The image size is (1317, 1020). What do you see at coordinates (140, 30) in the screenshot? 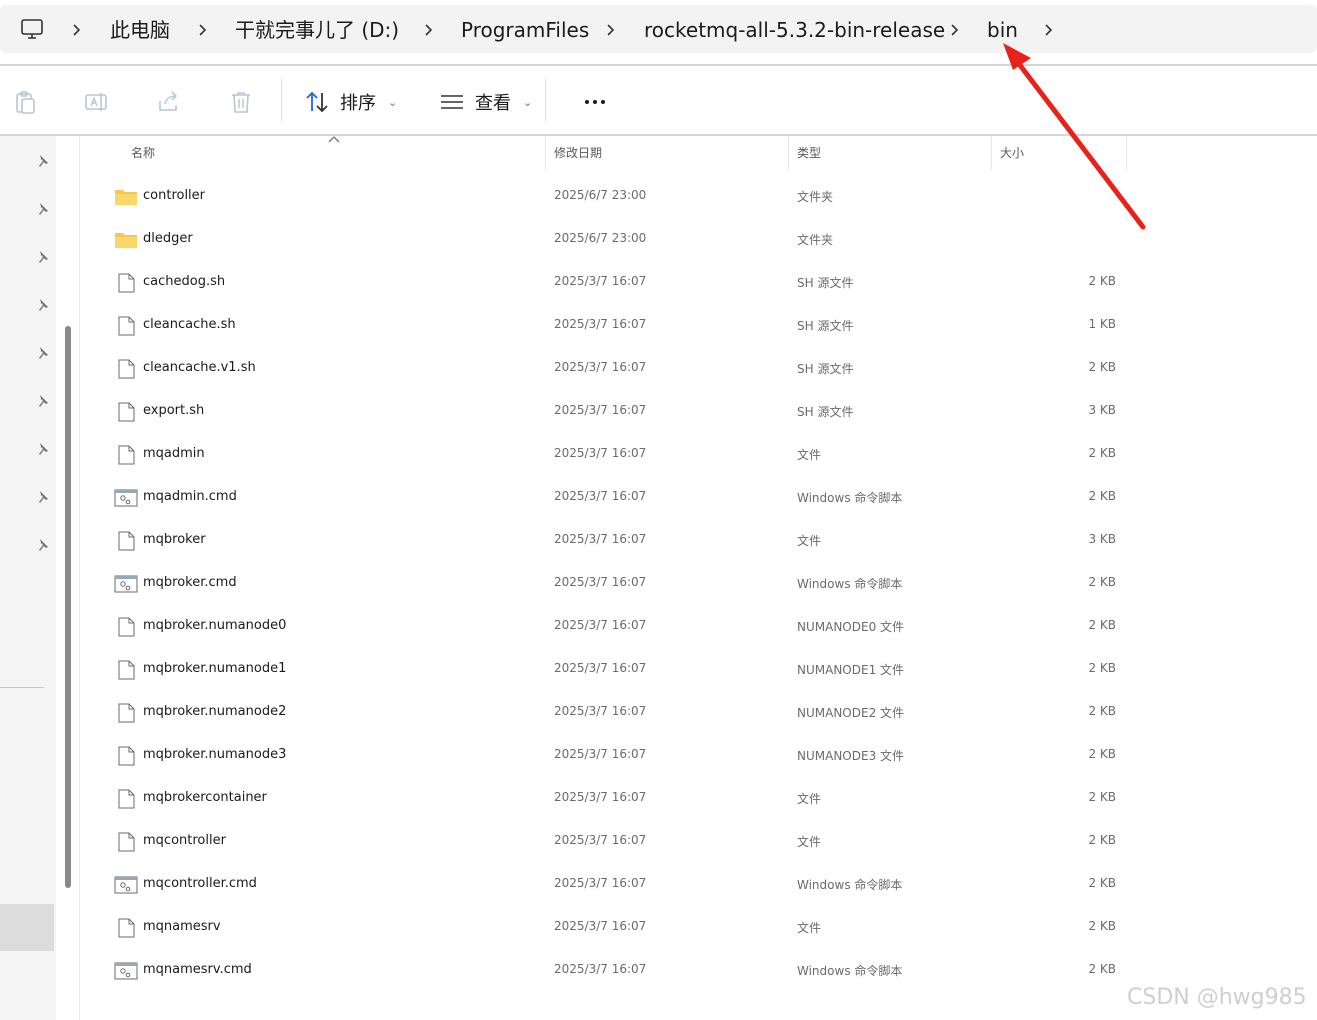
I see `breadcrumb-this-pc: 此电脑` at bounding box center [140, 30].